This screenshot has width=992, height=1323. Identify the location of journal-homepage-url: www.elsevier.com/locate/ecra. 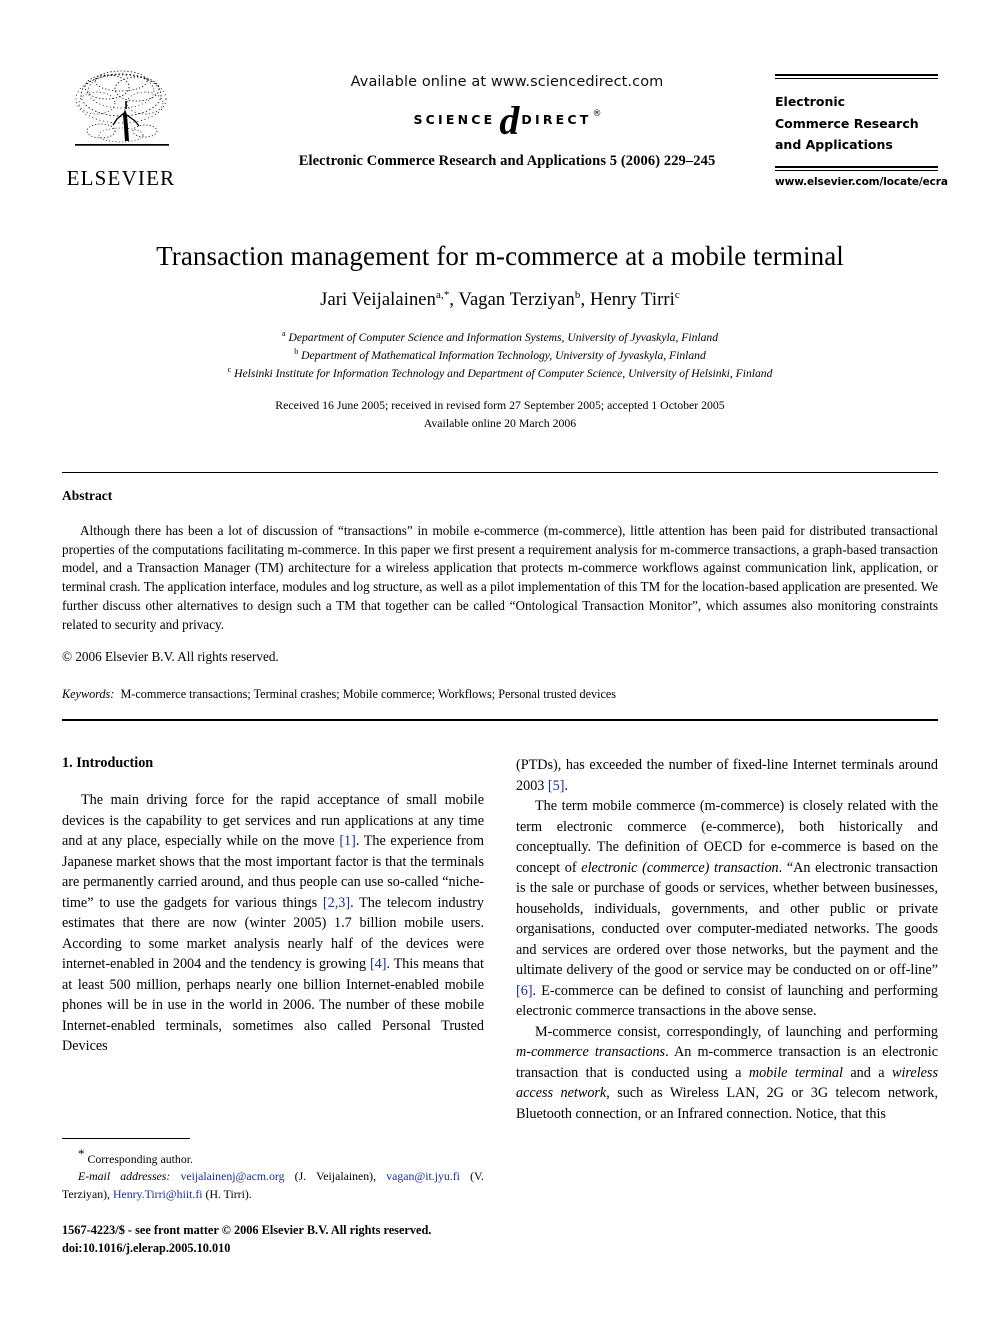
(861, 182).